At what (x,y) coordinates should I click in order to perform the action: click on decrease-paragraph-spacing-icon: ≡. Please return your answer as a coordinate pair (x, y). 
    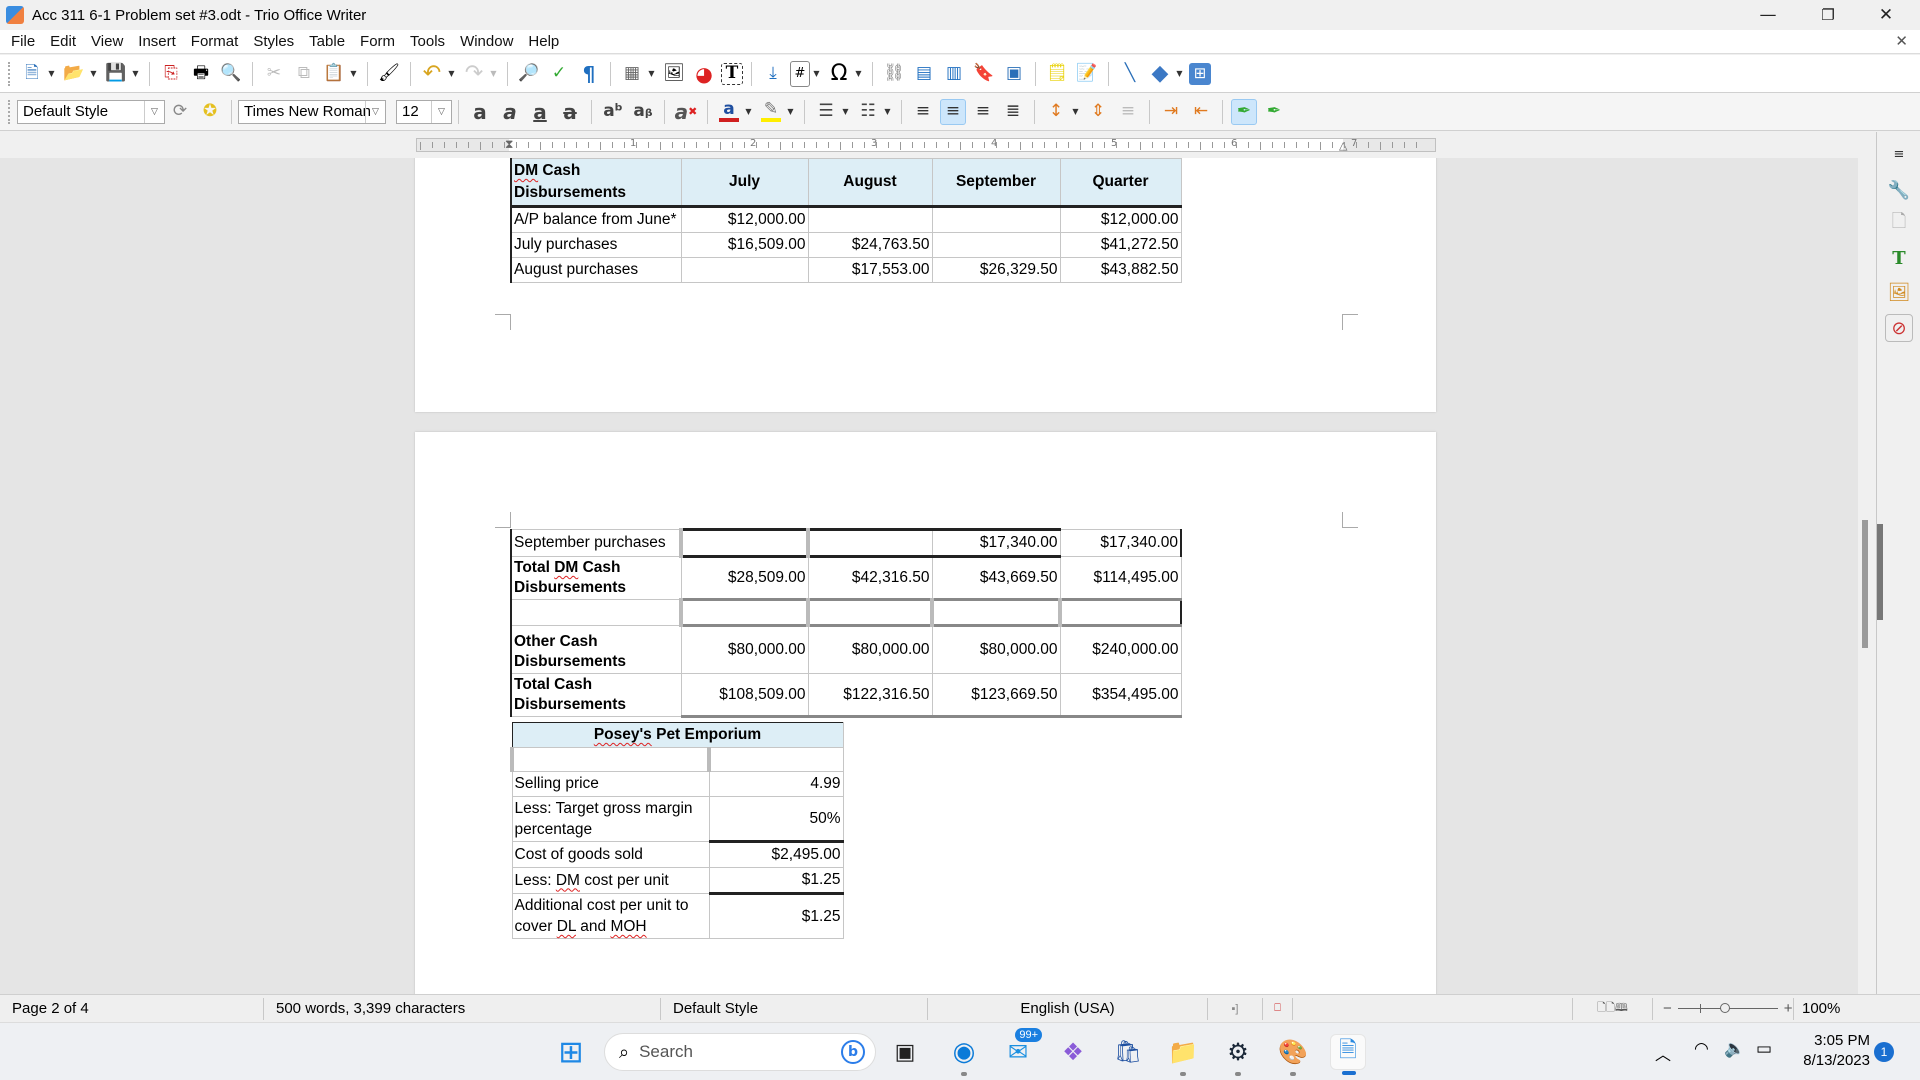
    Looking at the image, I should click on (1128, 112).